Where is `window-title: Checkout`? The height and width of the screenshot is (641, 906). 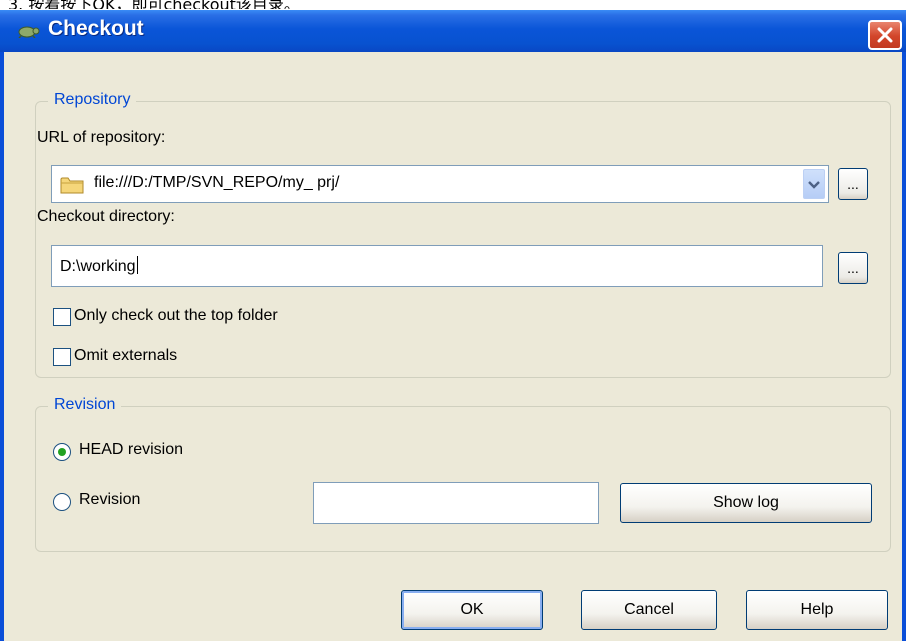
window-title: Checkout is located at coordinates (96, 28).